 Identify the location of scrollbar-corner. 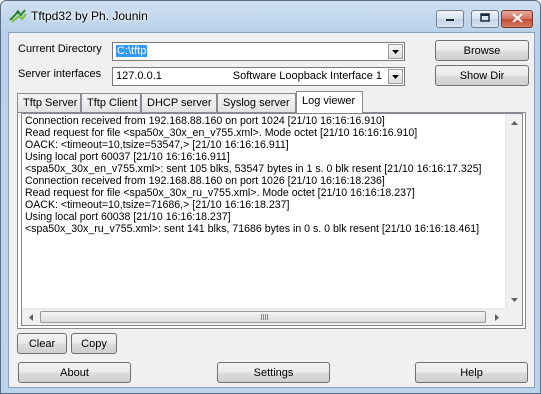
(513, 316).